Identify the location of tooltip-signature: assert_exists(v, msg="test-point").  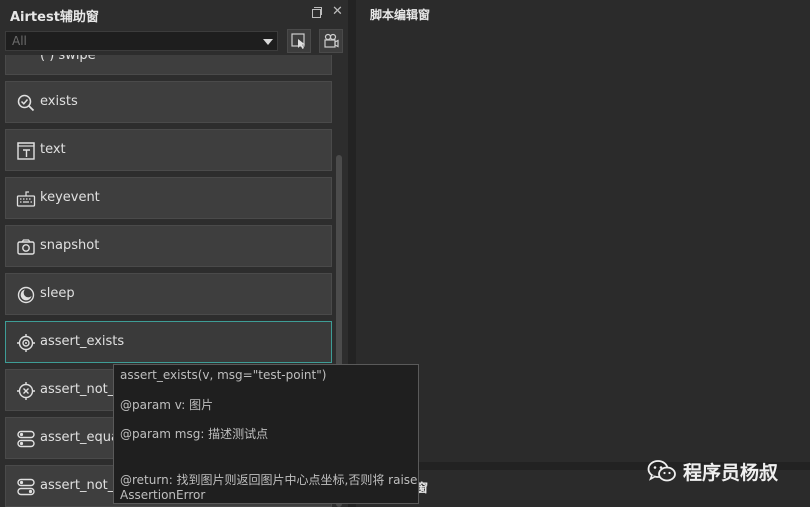
(223, 375).